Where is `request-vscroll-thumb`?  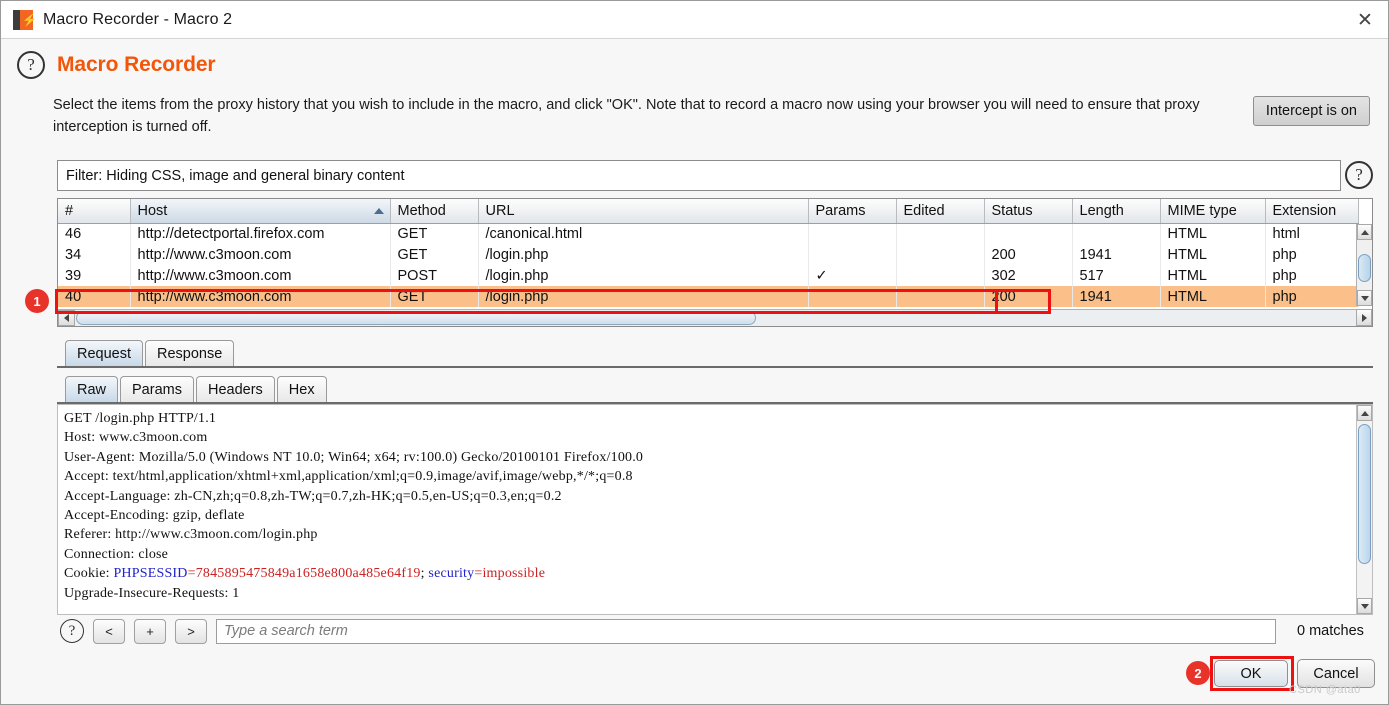
request-vscroll-thumb is located at coordinates (1364, 494).